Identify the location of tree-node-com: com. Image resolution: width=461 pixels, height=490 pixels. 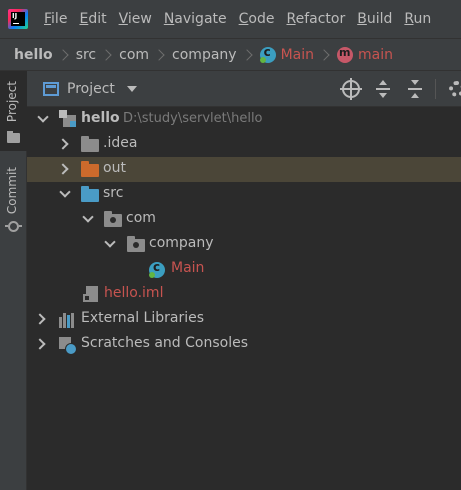
(244, 219).